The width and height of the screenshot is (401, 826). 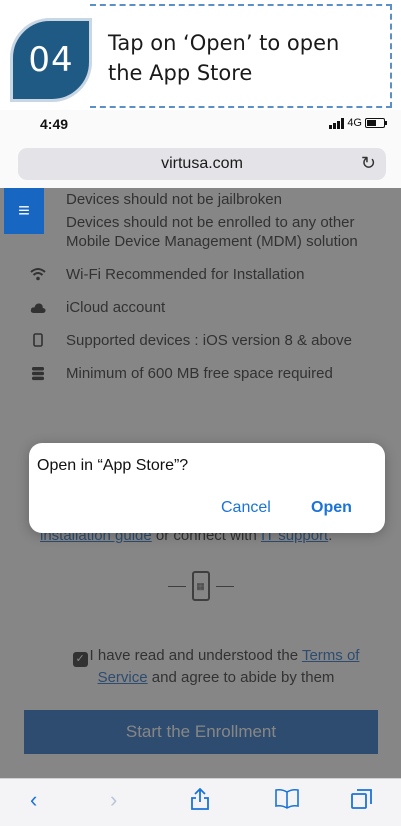 What do you see at coordinates (24, 211) in the screenshot?
I see `menu-icon: ≡` at bounding box center [24, 211].